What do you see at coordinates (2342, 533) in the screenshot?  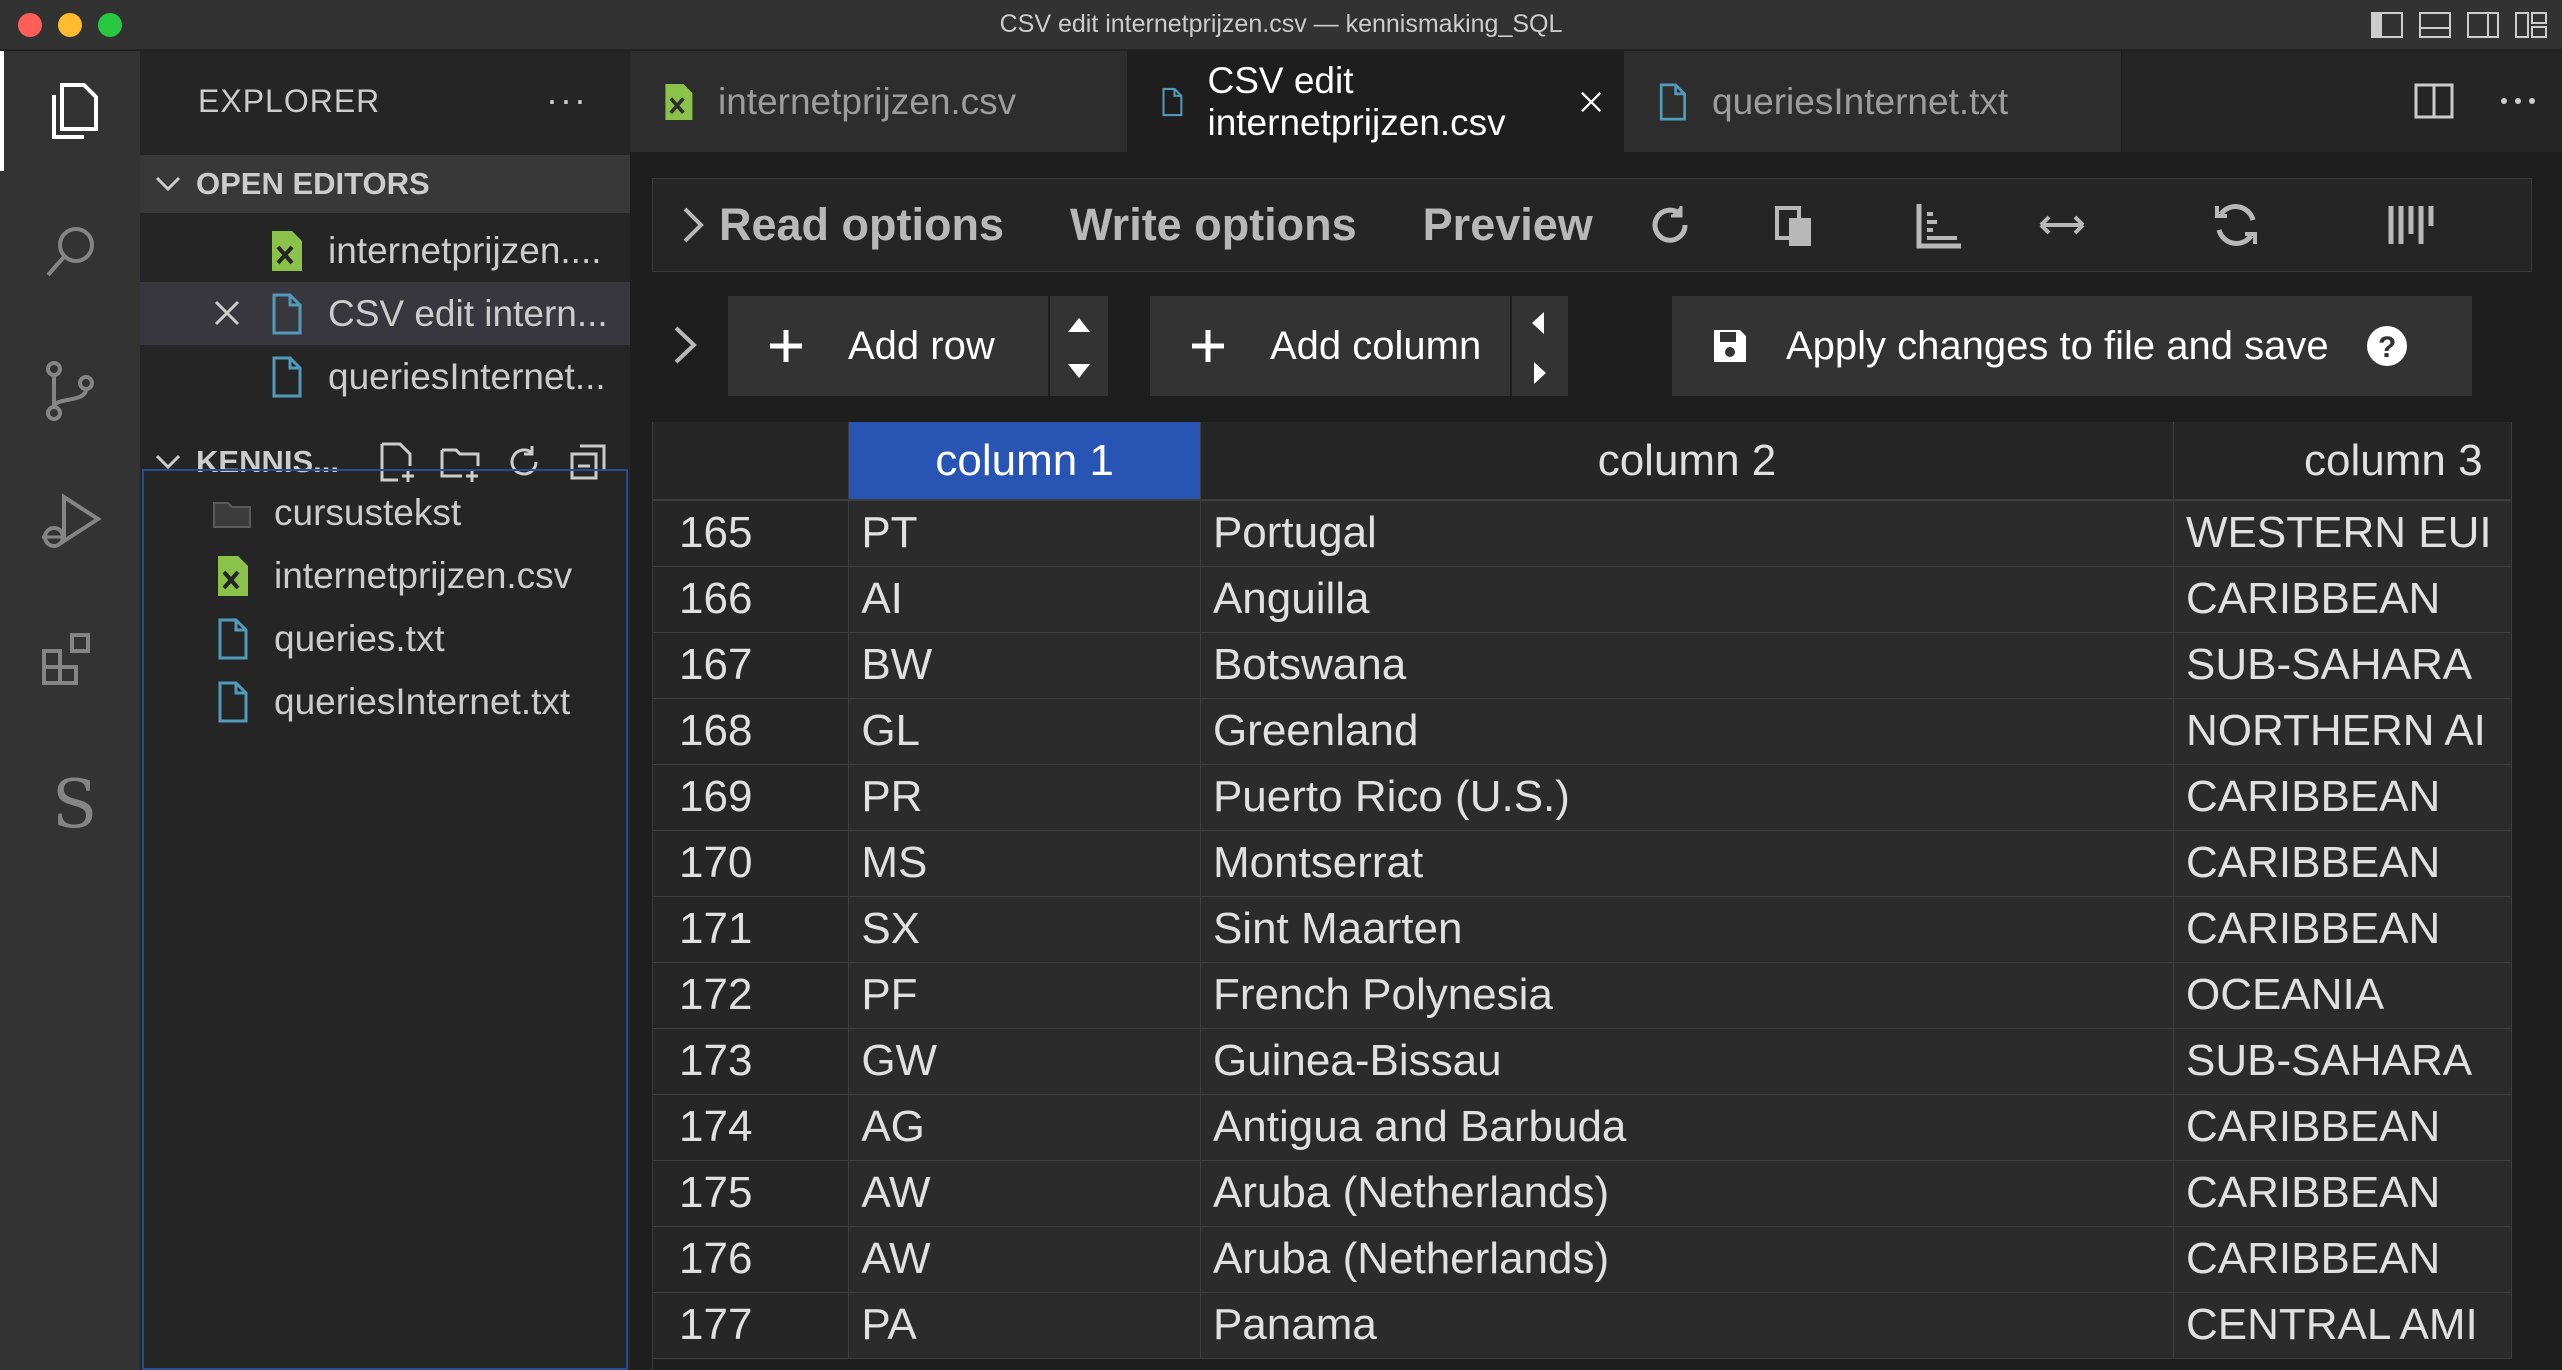 I see `table-cell: WESTERN EUI` at bounding box center [2342, 533].